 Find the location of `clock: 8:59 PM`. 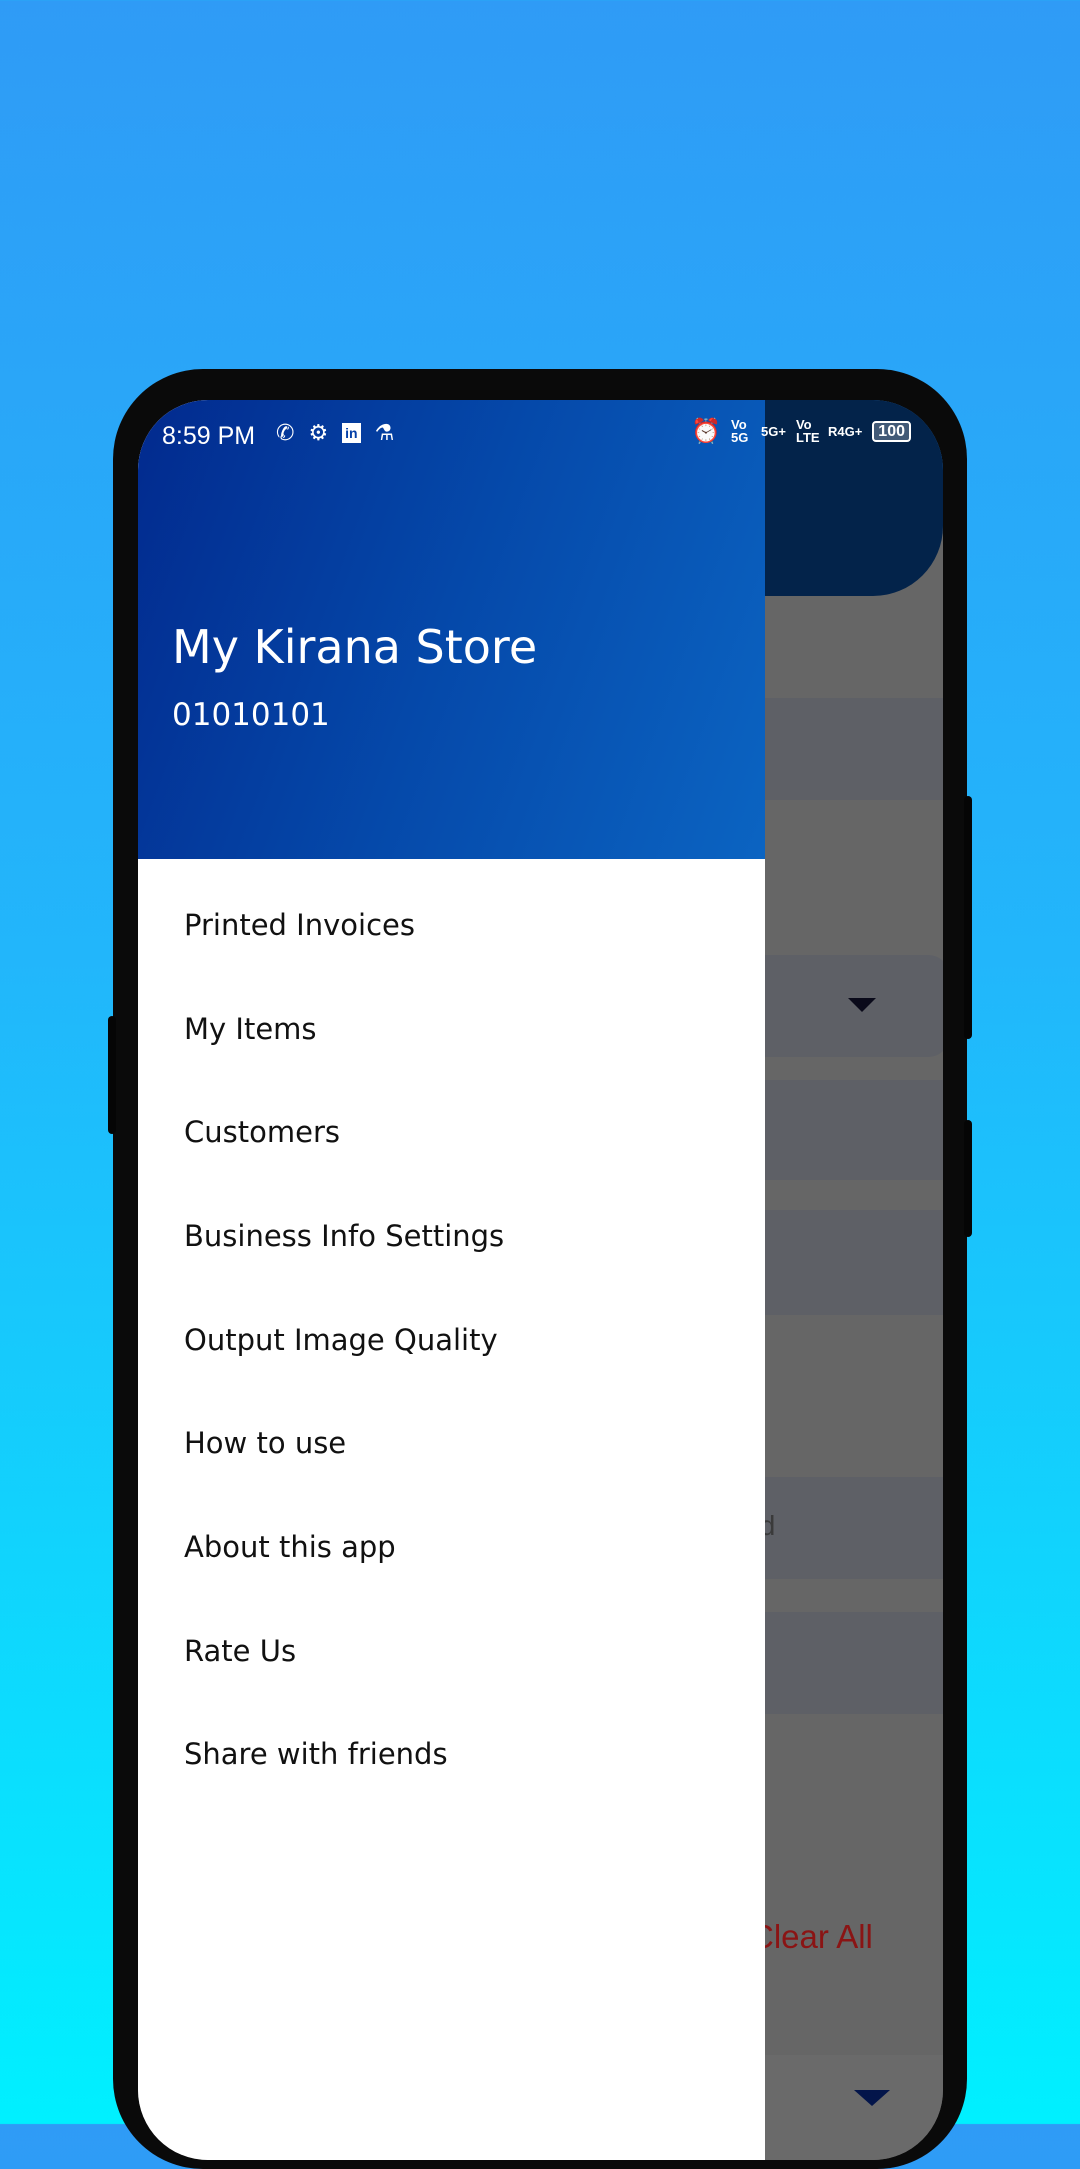

clock: 8:59 PM is located at coordinates (209, 436).